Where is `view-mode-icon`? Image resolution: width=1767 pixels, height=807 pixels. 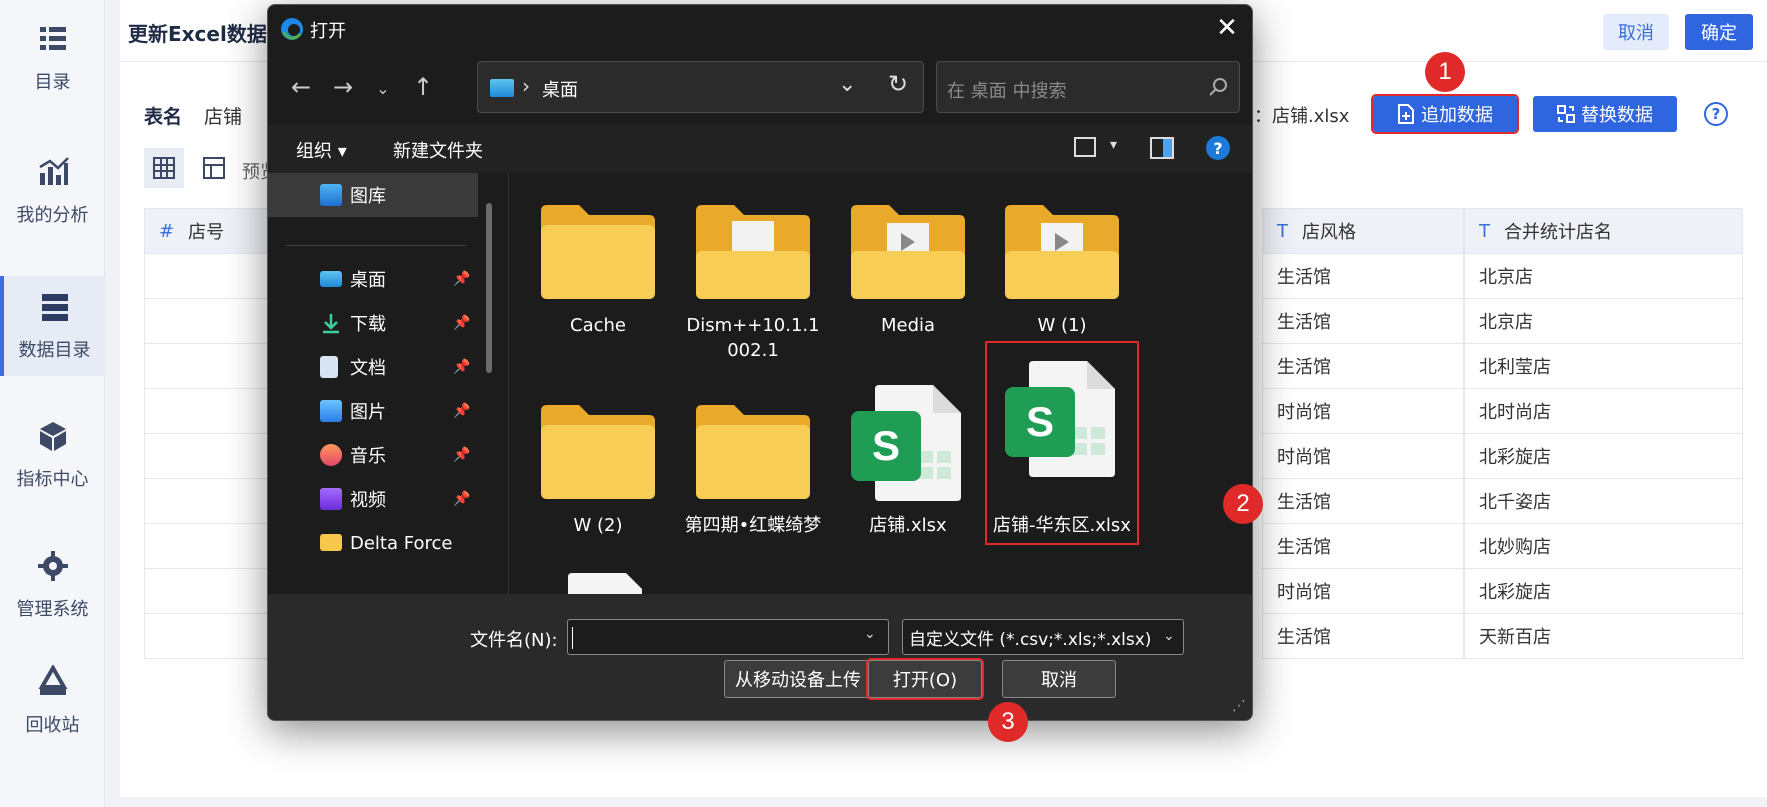
view-mode-icon is located at coordinates (1085, 147).